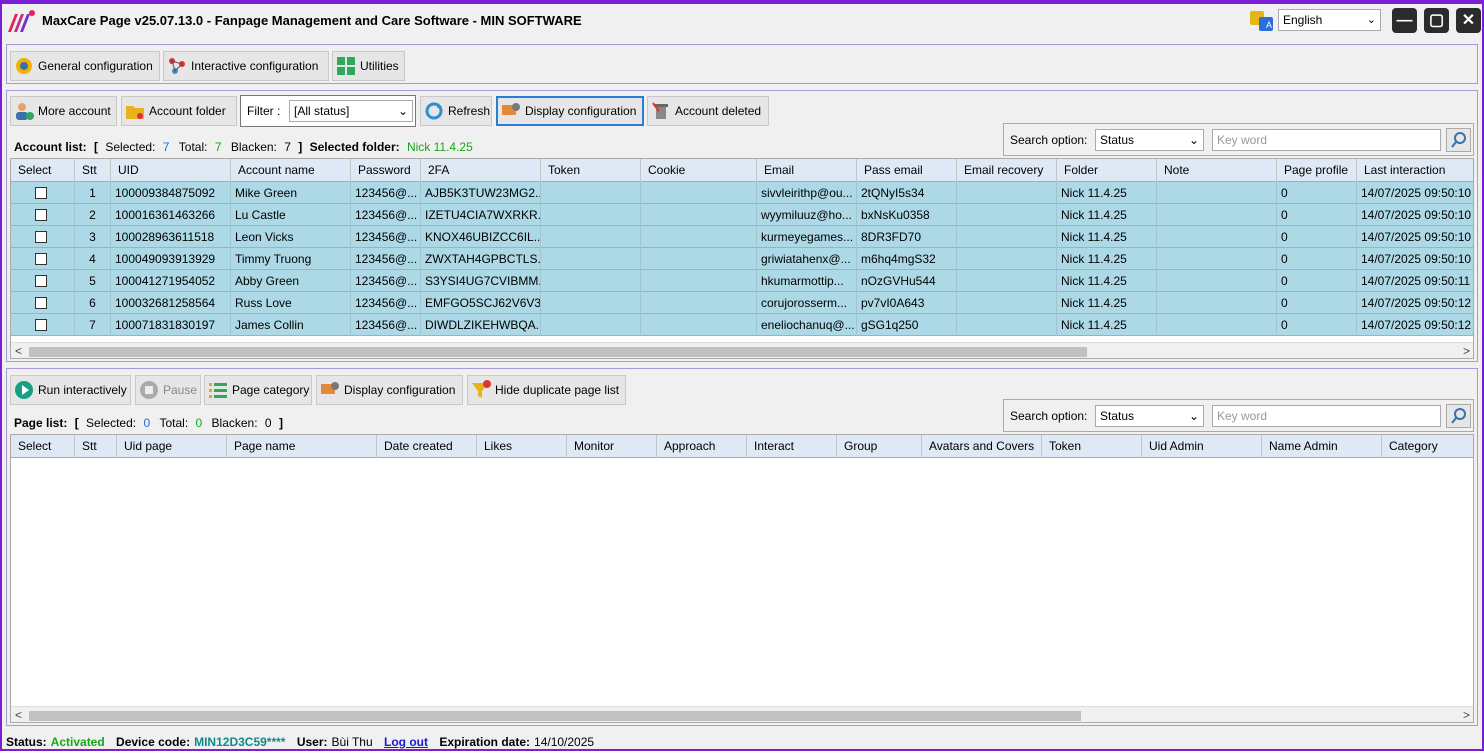 The height and width of the screenshot is (751, 1484). I want to click on page-header-group: Group, so click(879, 446).